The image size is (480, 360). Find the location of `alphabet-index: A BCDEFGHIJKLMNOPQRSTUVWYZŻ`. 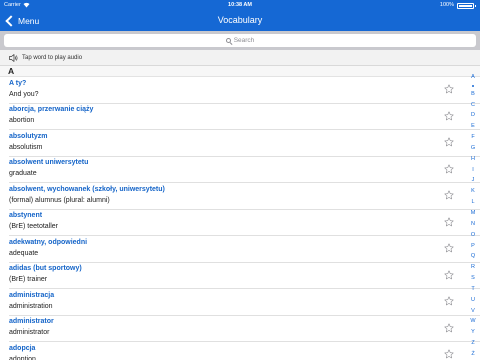

alphabet-index: A BCDEFGHIJKLMNOPQRSTUVWYZŻ is located at coordinates (473, 216).